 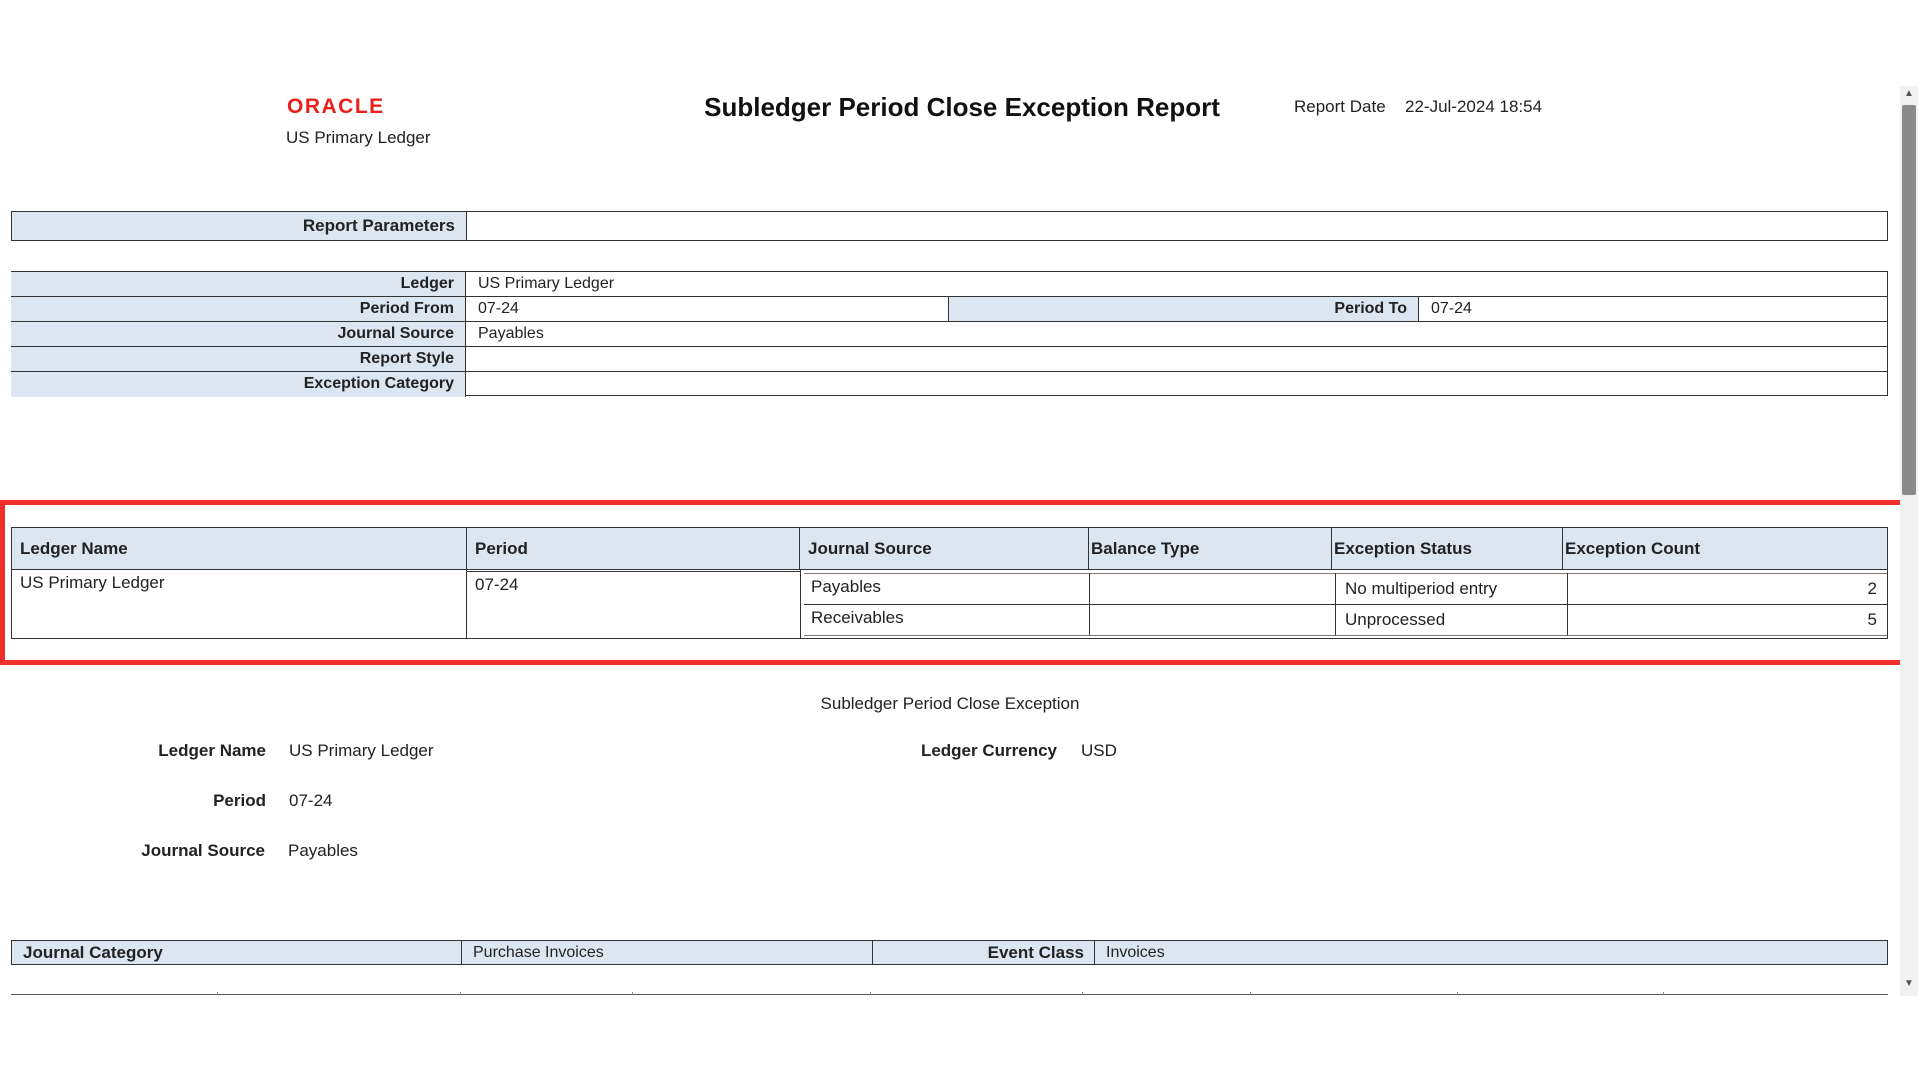 What do you see at coordinates (358, 137) in the screenshot?
I see `header-ledger-name: US Primary Ledger` at bounding box center [358, 137].